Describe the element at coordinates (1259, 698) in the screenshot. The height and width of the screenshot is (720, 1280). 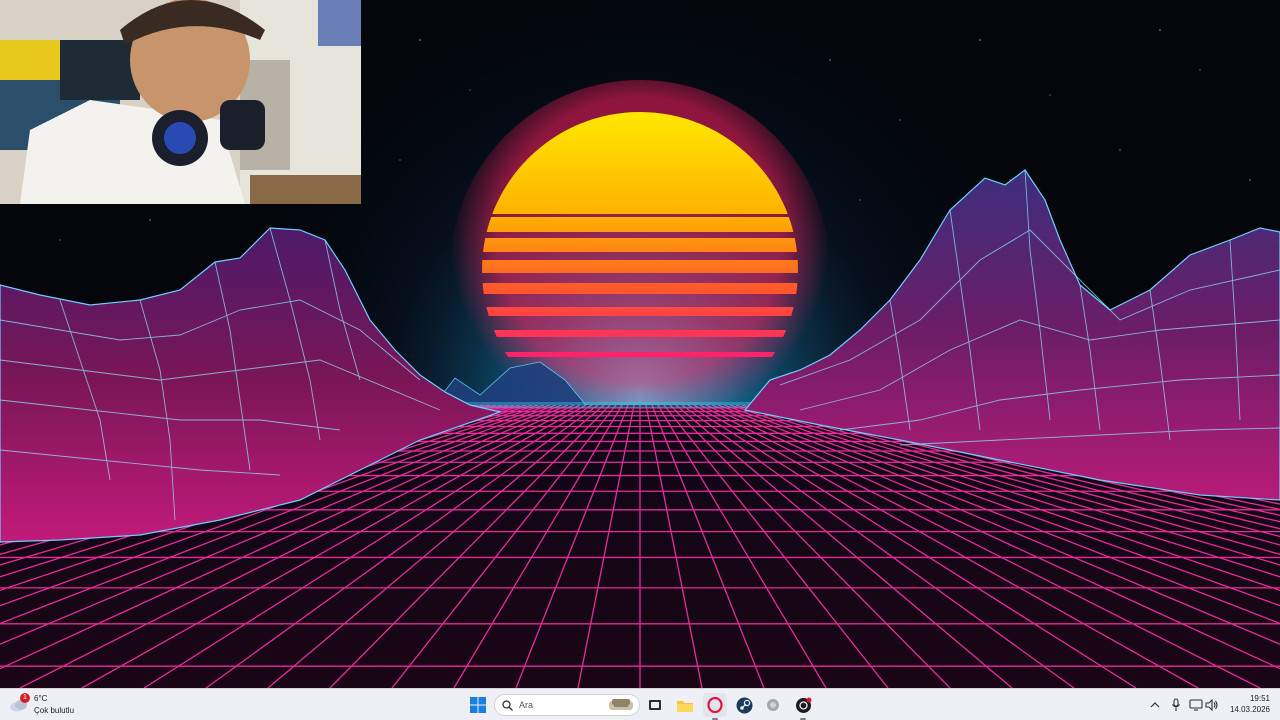
I see `clock-time: 19:51` at that location.